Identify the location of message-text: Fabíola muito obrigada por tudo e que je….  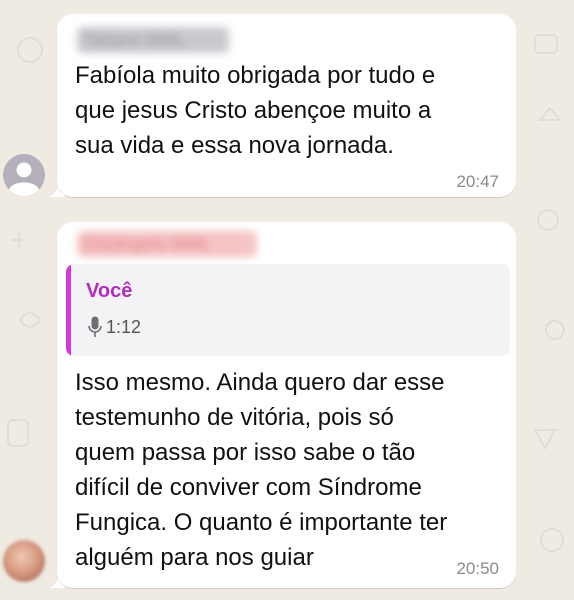
(255, 110).